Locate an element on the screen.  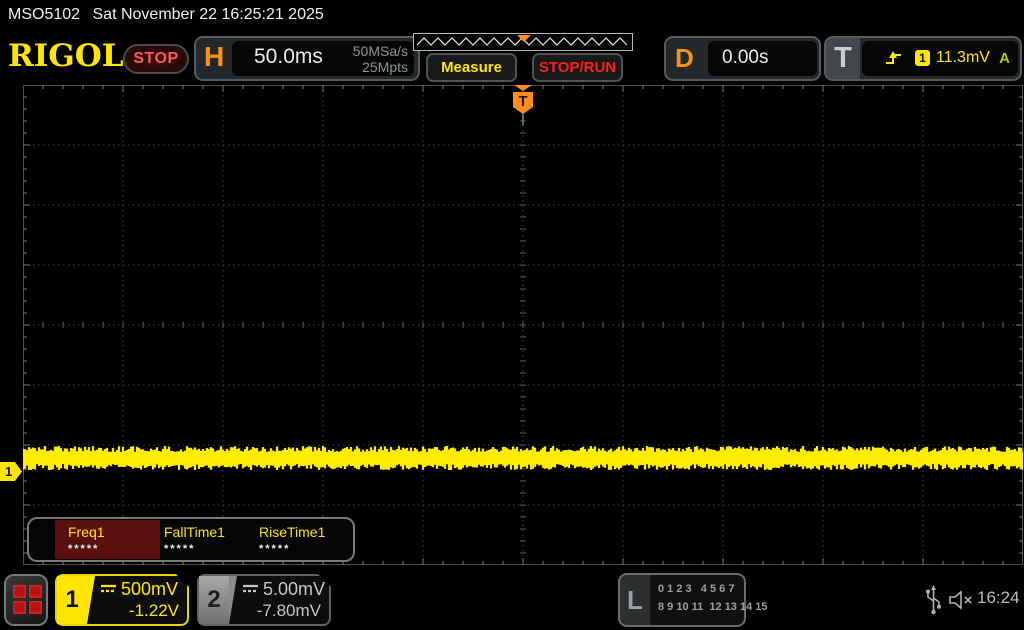
channel1-marker-label: 1 is located at coordinates (9, 471).